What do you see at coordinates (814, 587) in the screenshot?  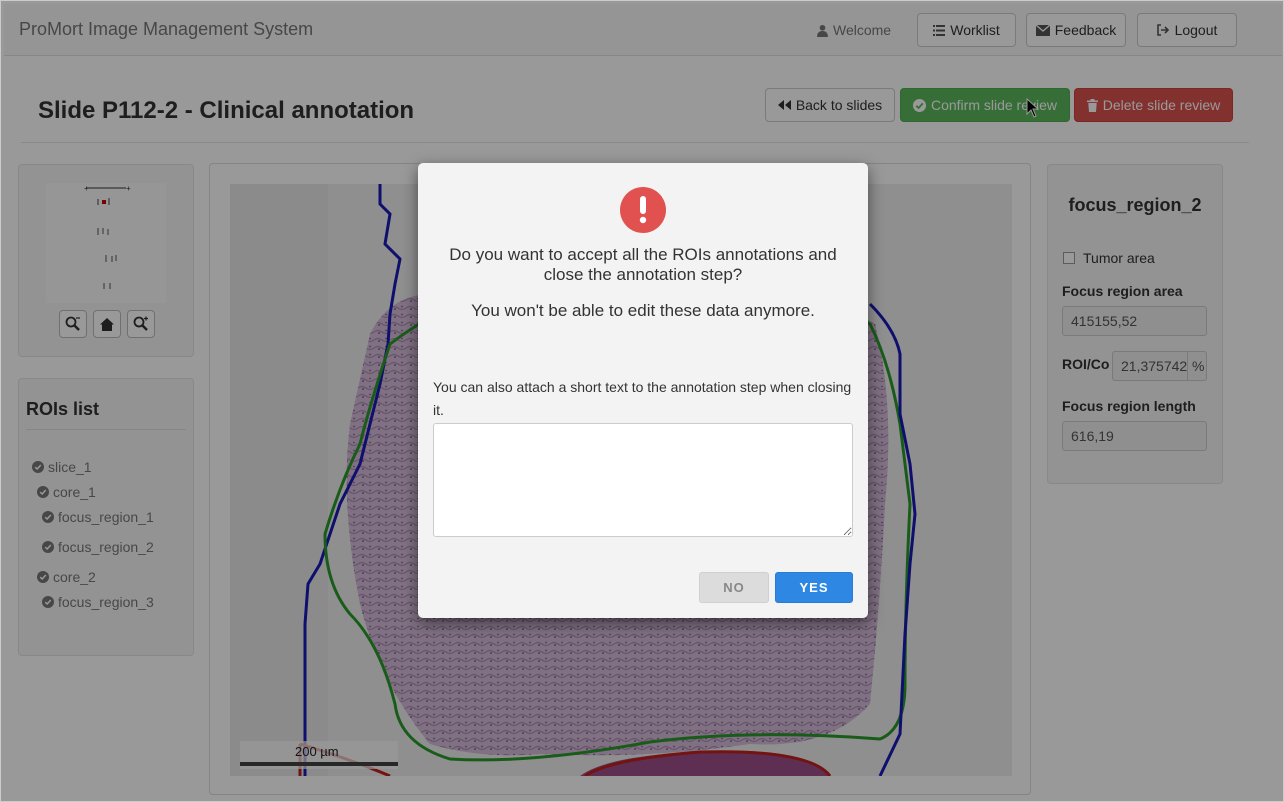 I see `yes-button: YES` at bounding box center [814, 587].